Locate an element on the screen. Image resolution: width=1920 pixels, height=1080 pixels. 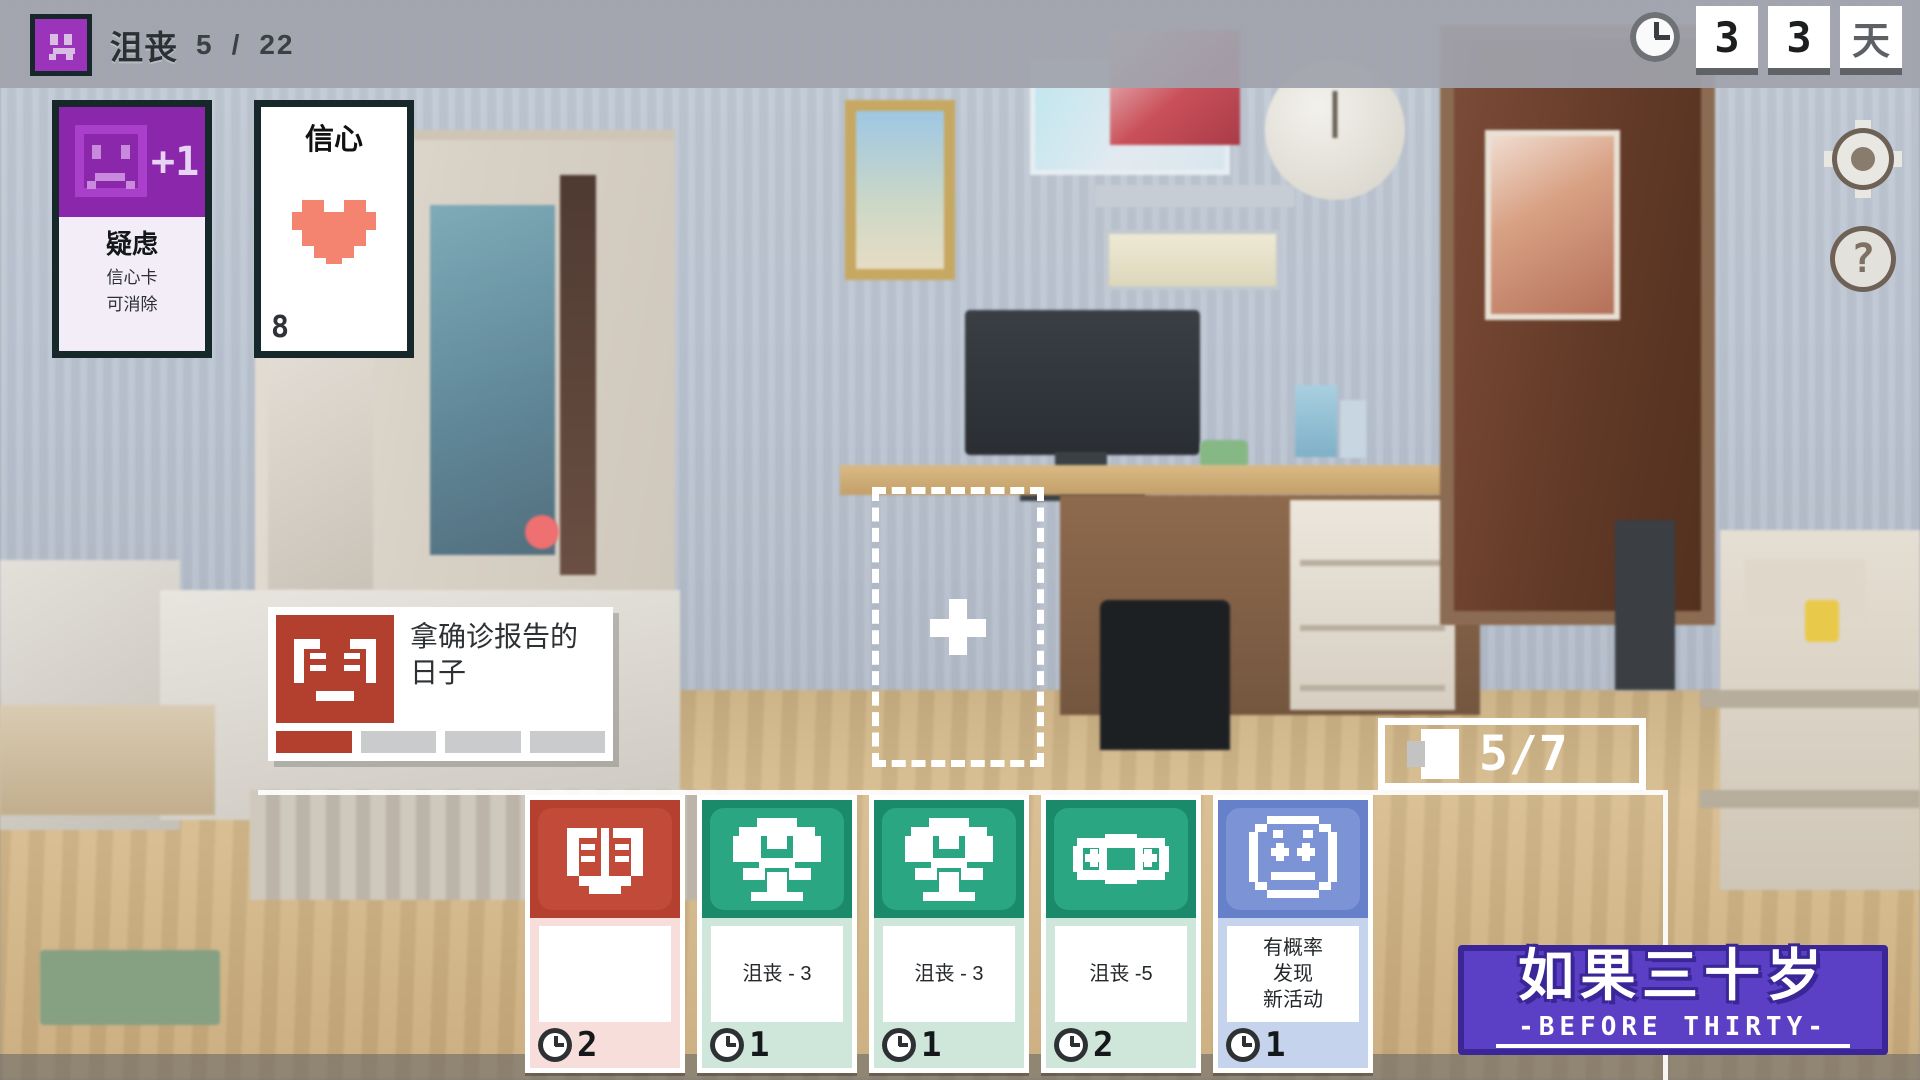
event-title-line1: 拿确诊报告的 is located at coordinates (494, 636).